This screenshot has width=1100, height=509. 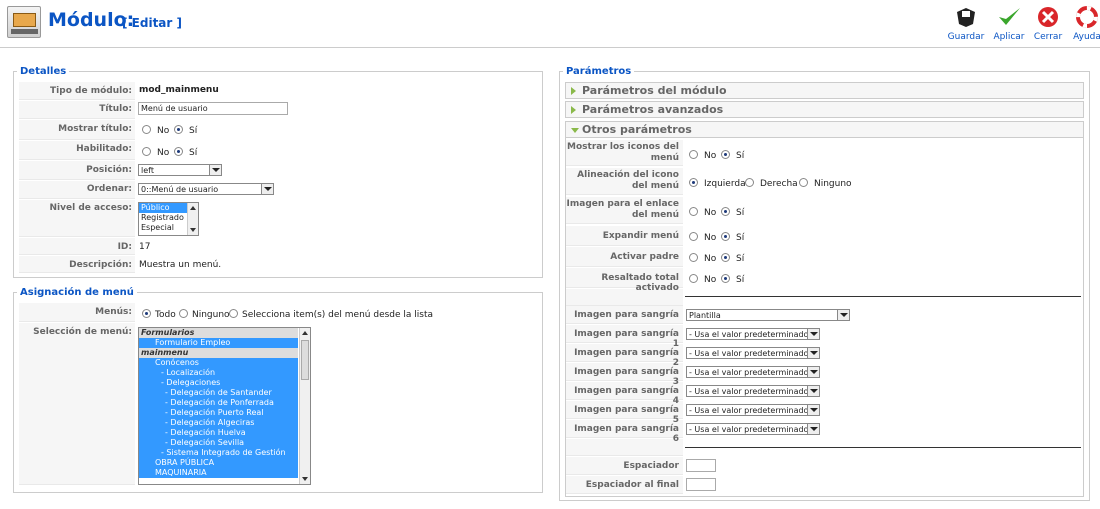 What do you see at coordinates (180, 189) in the screenshot?
I see `ordenar-value: 0::Menú de usuario` at bounding box center [180, 189].